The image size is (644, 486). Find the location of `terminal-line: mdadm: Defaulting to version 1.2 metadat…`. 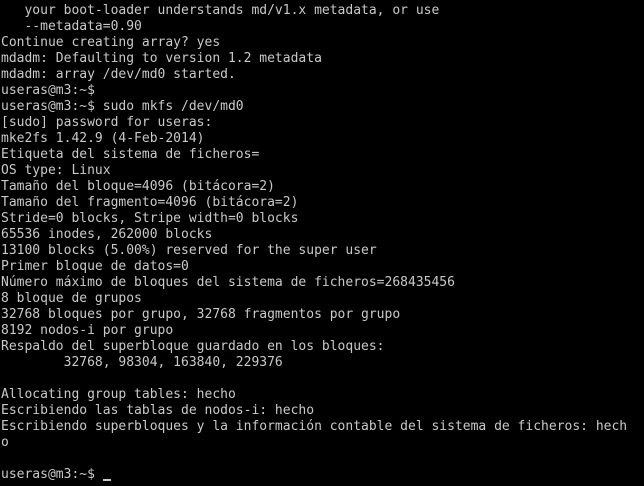

terminal-line: mdadm: Defaulting to version 1.2 metadat… is located at coordinates (161, 58).